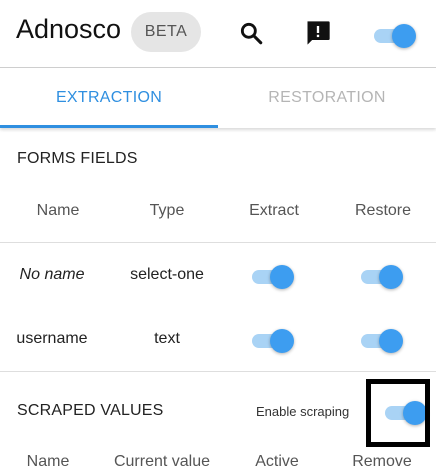  I want to click on tab-extraction: EXTRACTION, so click(109, 98).